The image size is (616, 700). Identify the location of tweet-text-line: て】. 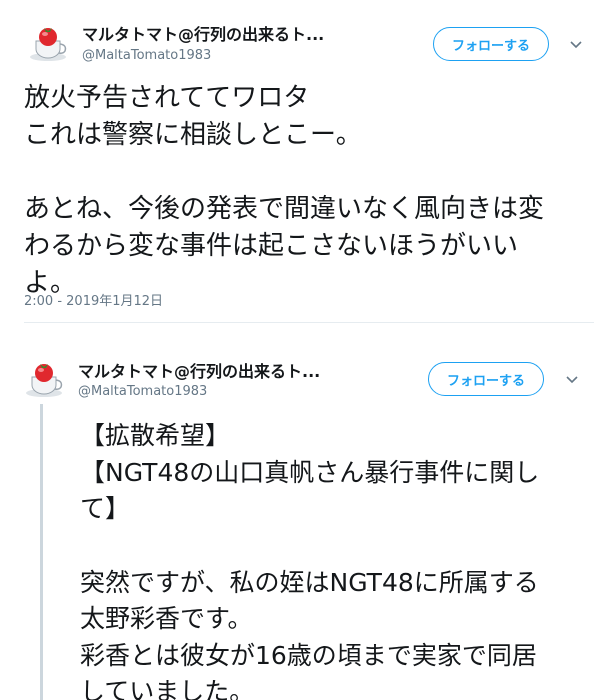
(105, 508).